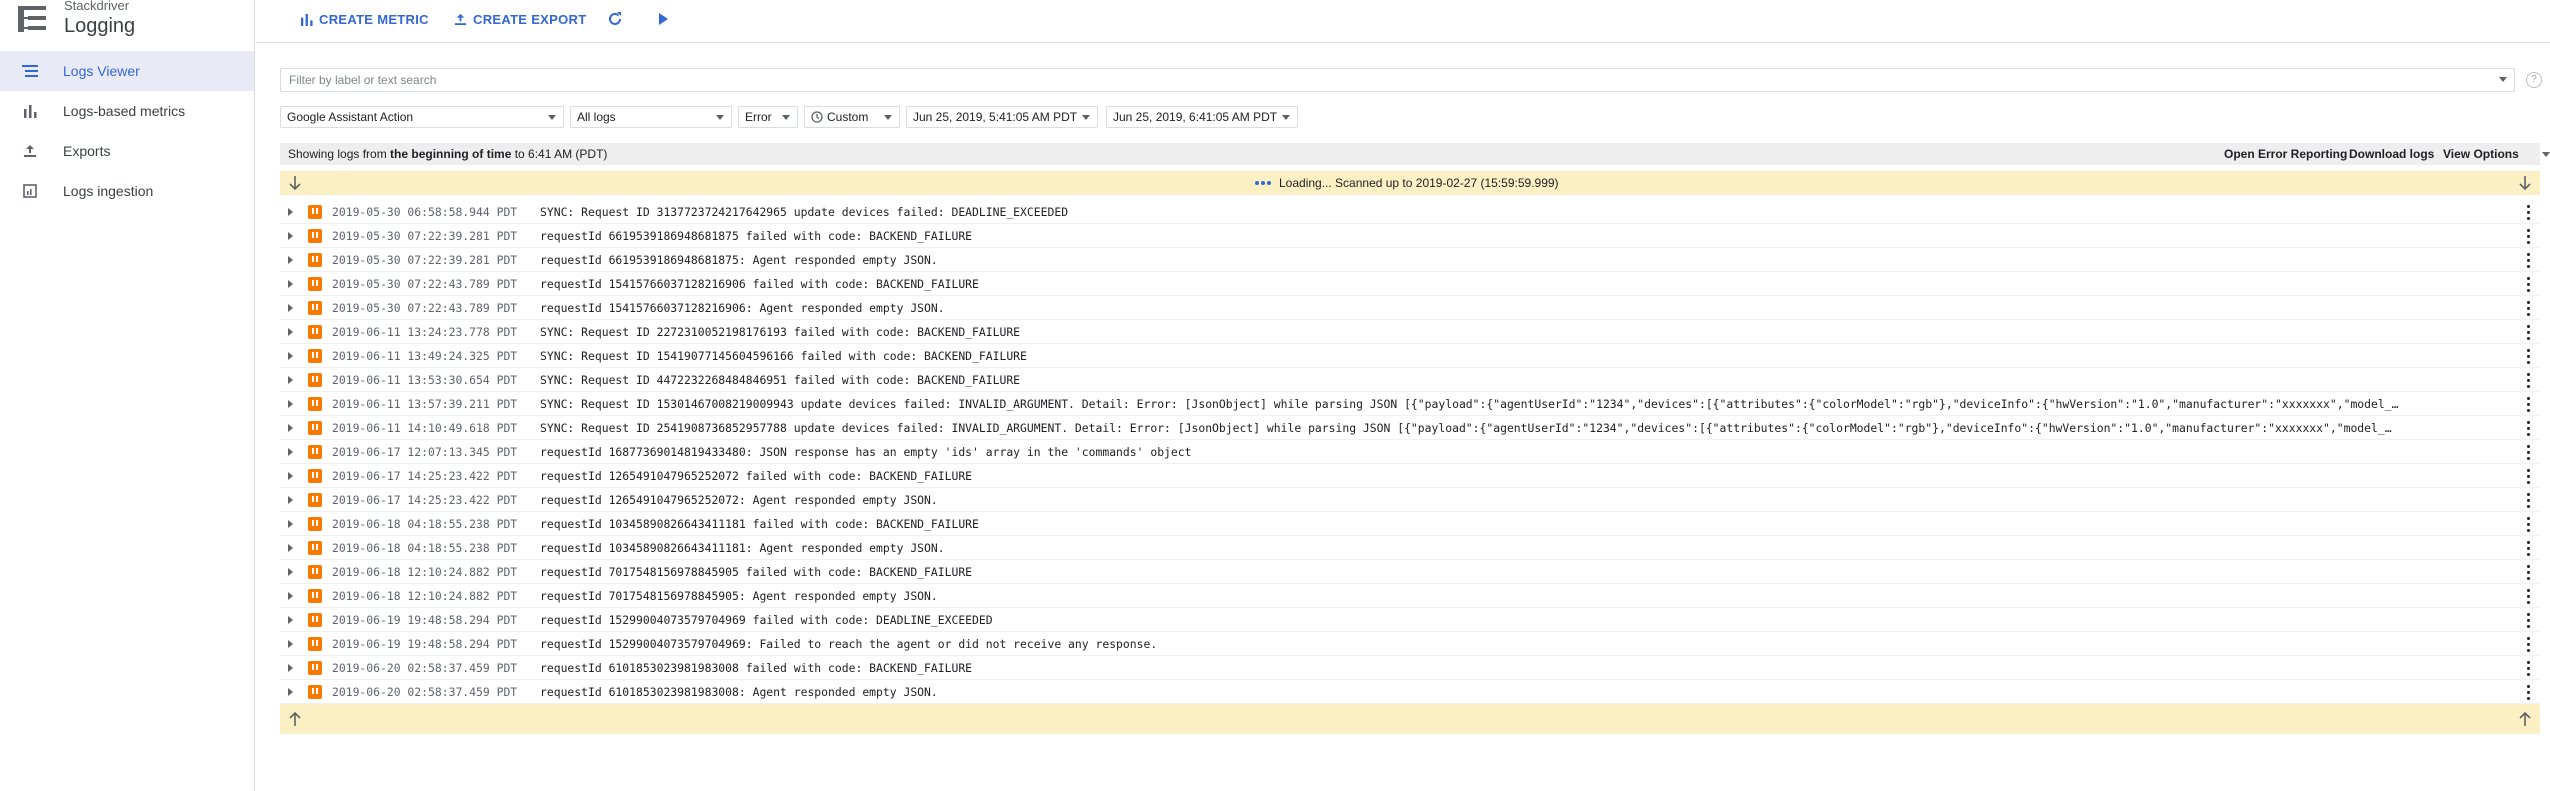  Describe the element at coordinates (425, 236) in the screenshot. I see `log-timestamp: 2019-05-30 07:22:39.281 PDT` at that location.